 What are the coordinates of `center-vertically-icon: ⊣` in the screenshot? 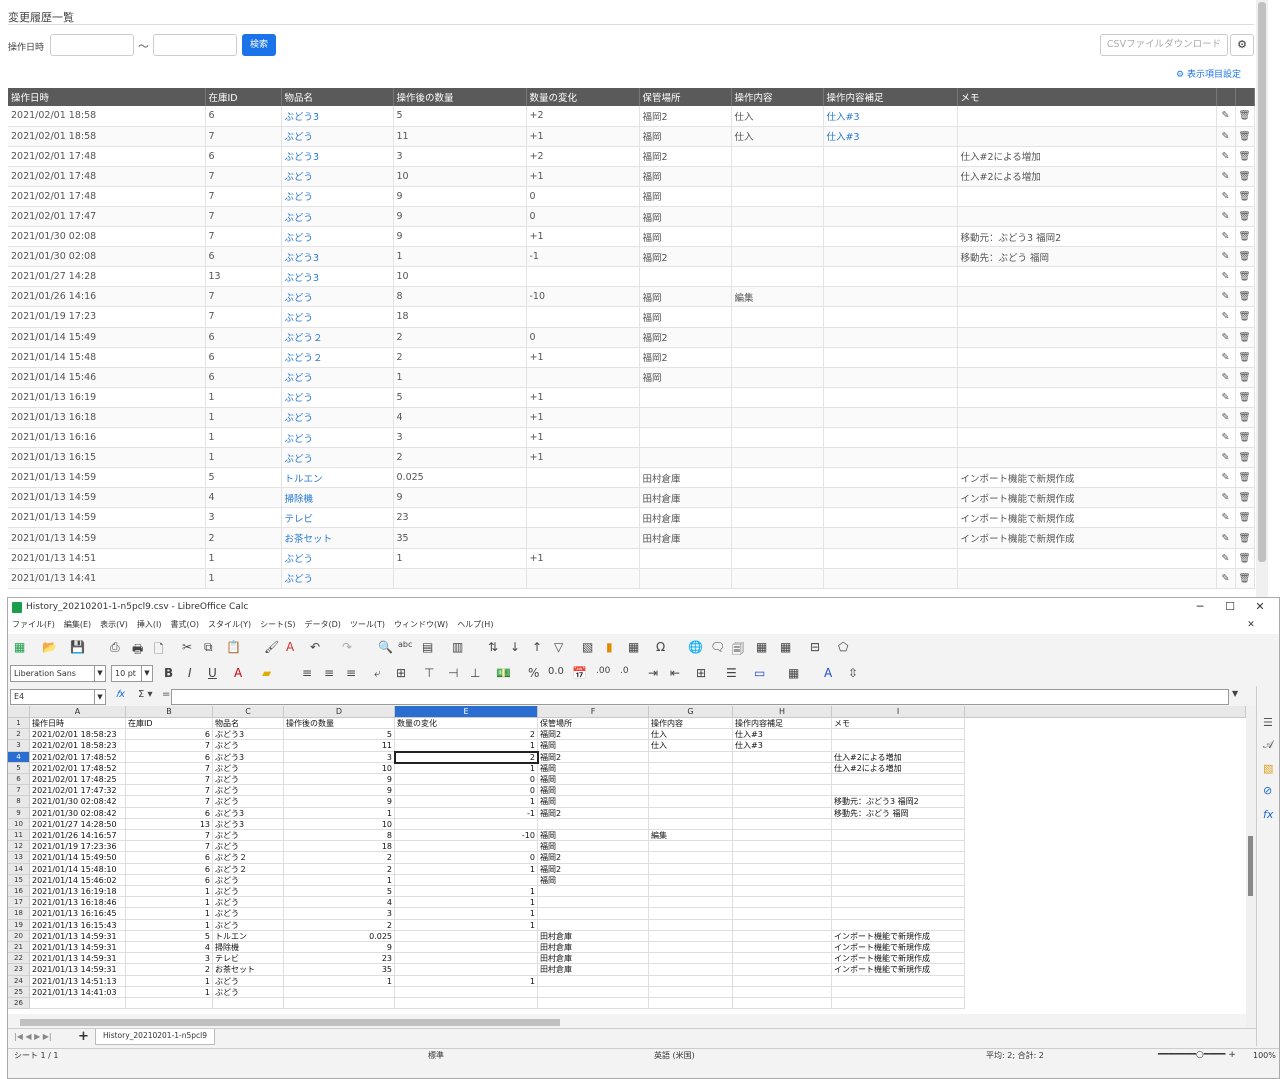 It's located at (453, 673).